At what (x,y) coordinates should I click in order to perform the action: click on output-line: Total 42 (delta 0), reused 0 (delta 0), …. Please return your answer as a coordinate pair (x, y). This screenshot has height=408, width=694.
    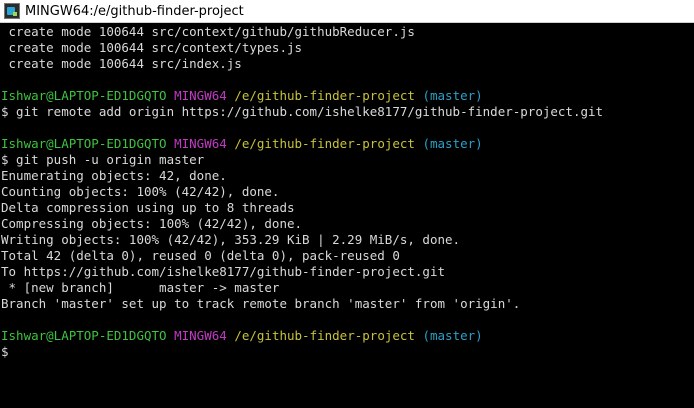
    Looking at the image, I should click on (200, 255).